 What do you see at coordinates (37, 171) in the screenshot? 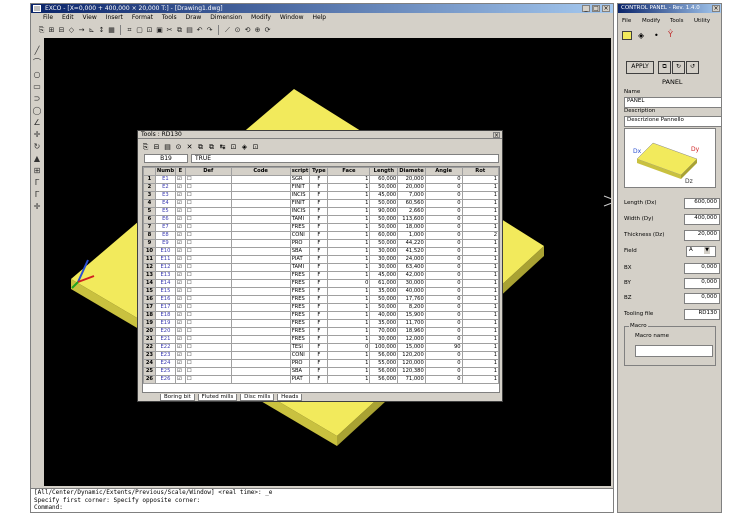
I see `table-tool-icon: ⊞` at bounding box center [37, 171].